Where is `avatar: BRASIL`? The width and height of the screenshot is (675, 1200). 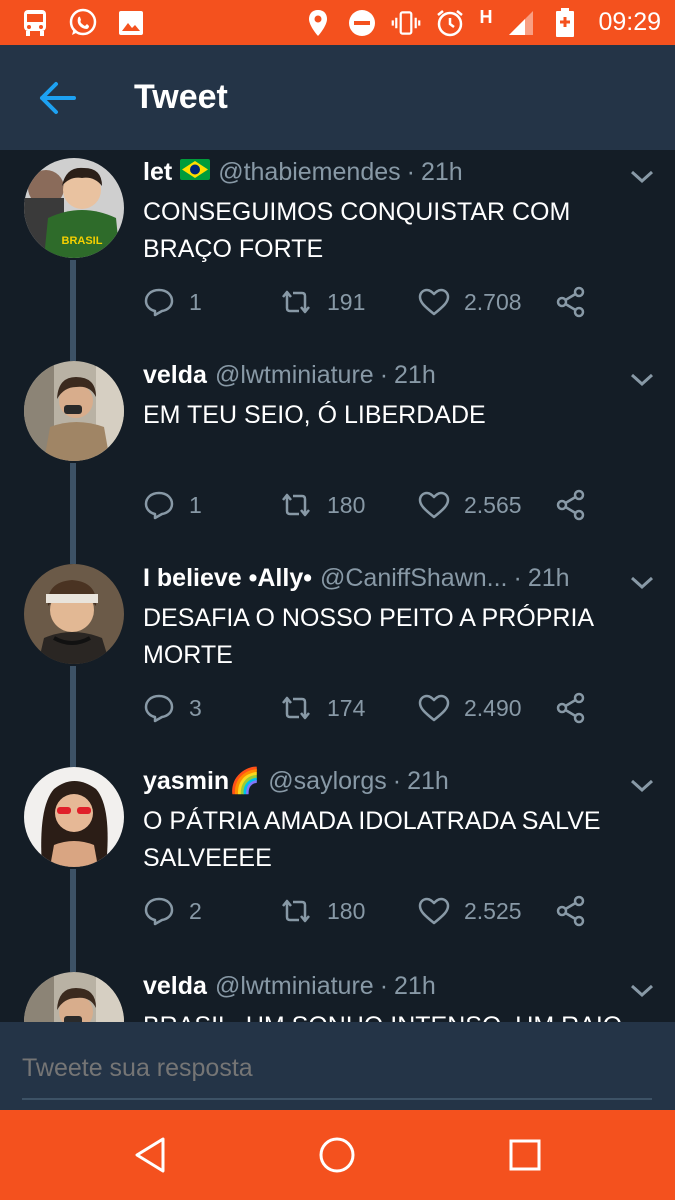
avatar: BRASIL is located at coordinates (74, 208).